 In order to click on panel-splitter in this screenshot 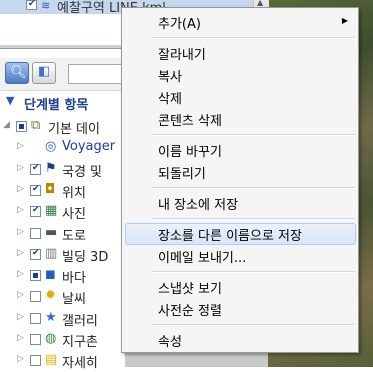, I will do `click(62, 46)`.